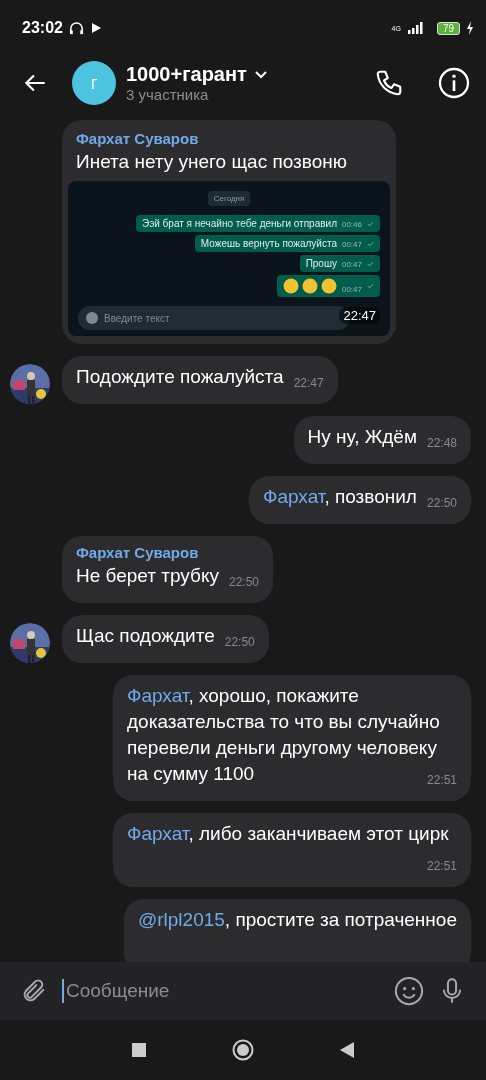 The height and width of the screenshot is (1080, 486). Describe the element at coordinates (292, 736) in the screenshot. I see `message-text: Фархат, хорошо, покажите доказательства то что вы случайно перевели деньги другому человеку на сумму 1100 22:51` at that location.